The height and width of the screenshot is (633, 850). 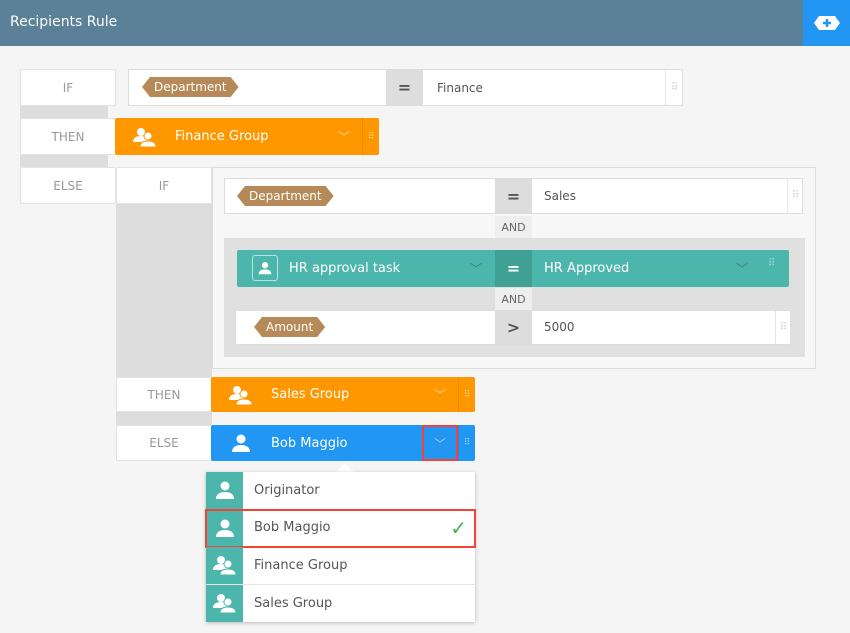 What do you see at coordinates (68, 185) in the screenshot?
I see `else-label: ELSE` at bounding box center [68, 185].